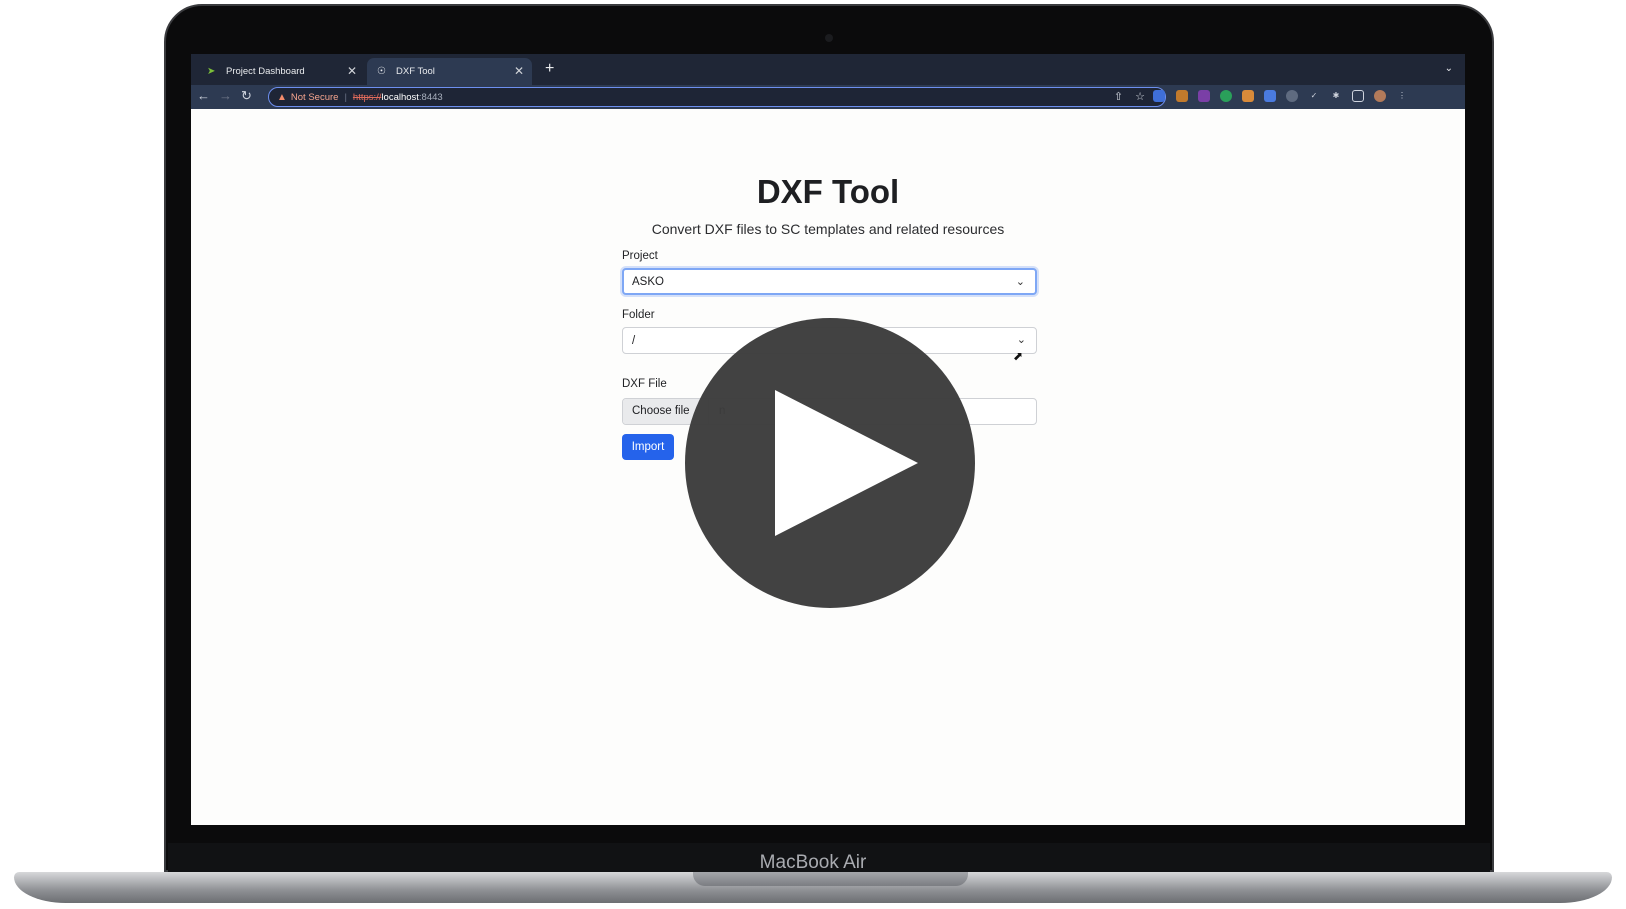 The image size is (1626, 909). Describe the element at coordinates (829, 38) in the screenshot. I see `webcam` at that location.